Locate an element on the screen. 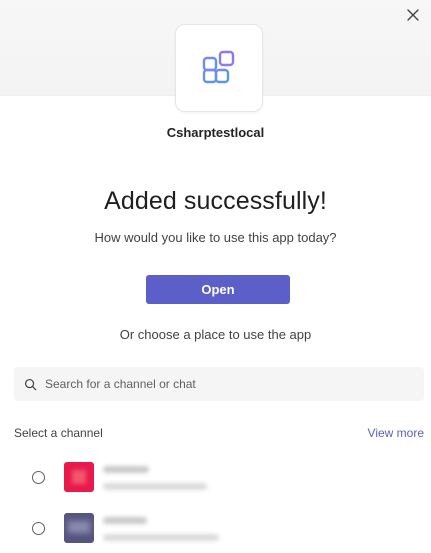  app-name: Csharptestlocal is located at coordinates (215, 132).